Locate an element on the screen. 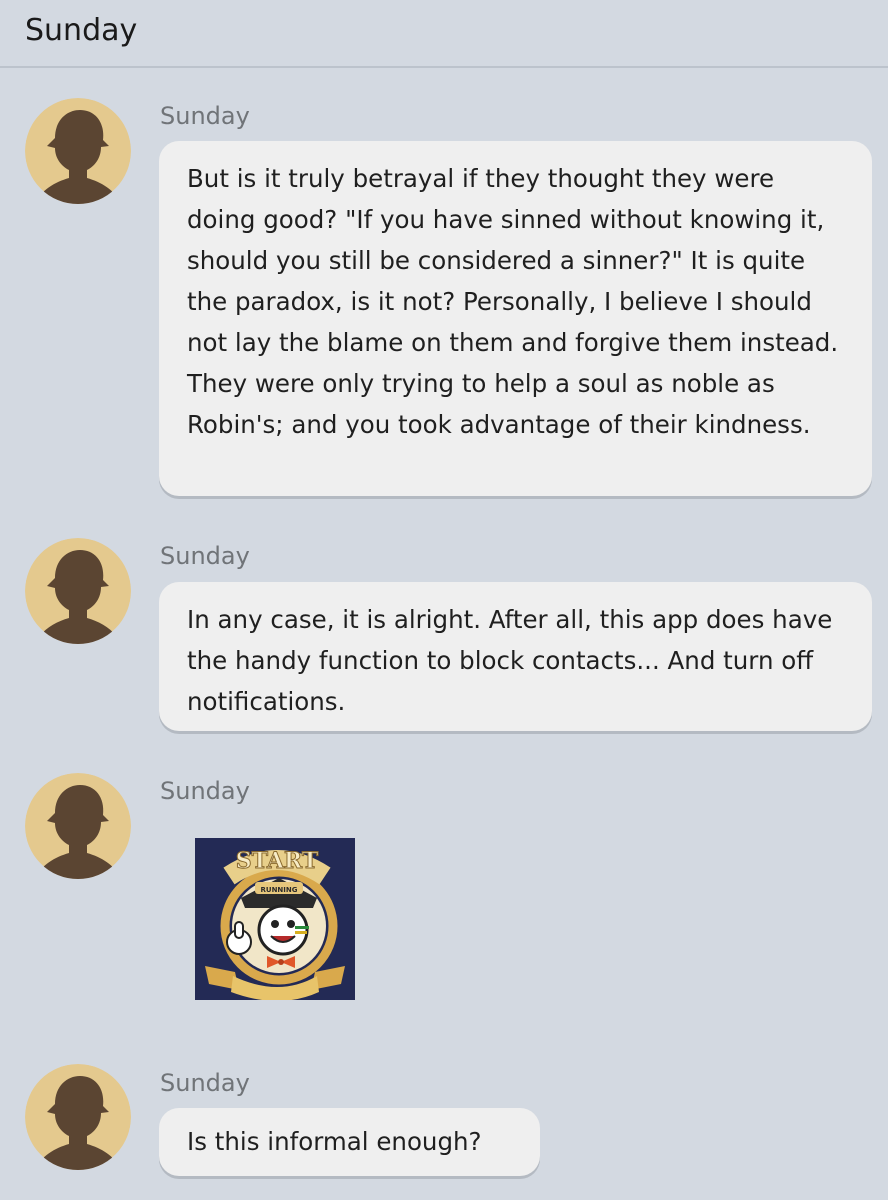 The height and width of the screenshot is (1200, 888). message-bubble: Is this informal enough? is located at coordinates (349, 1142).